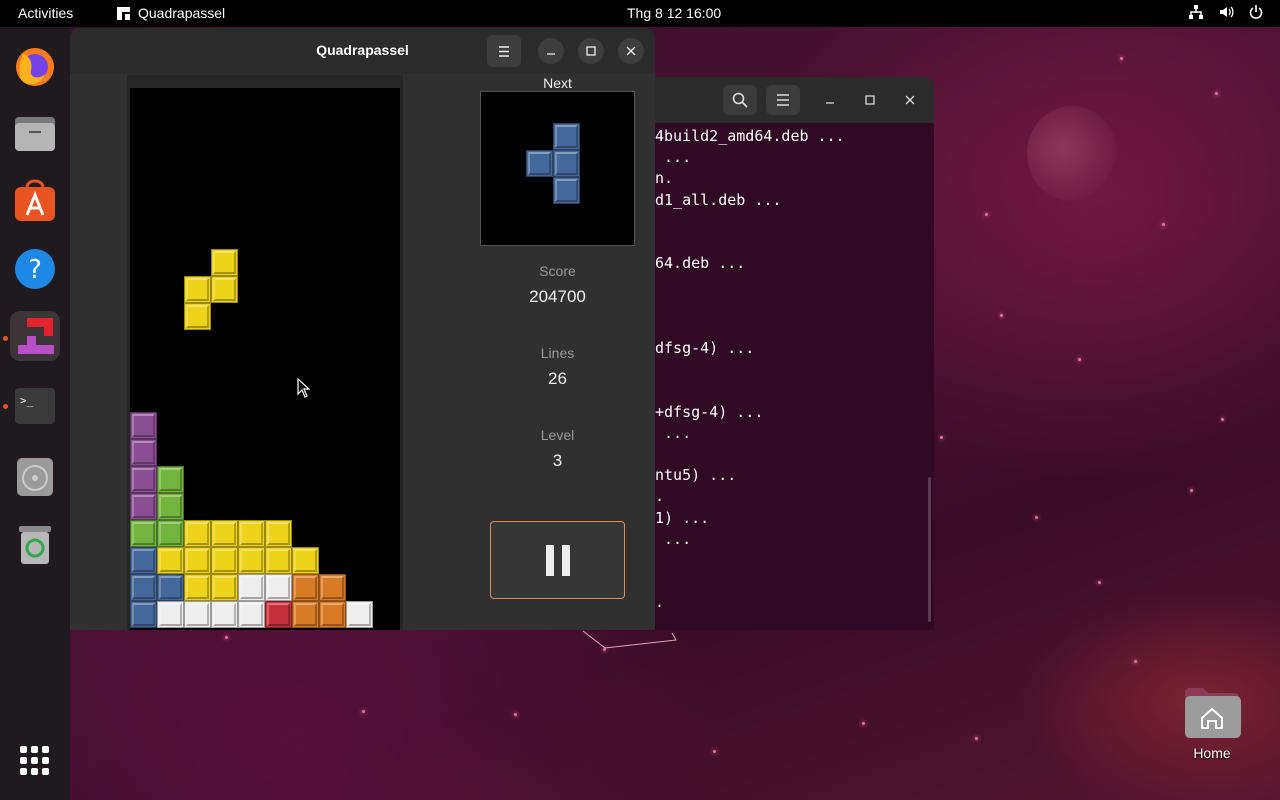  I want to click on home-folder-icon, so click(1212, 711).